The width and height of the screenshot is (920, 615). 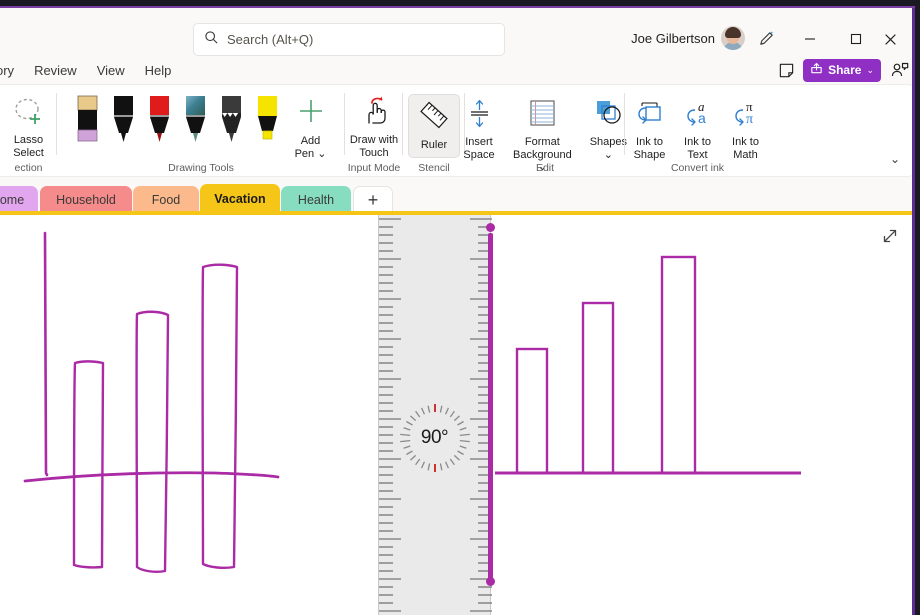 What do you see at coordinates (12, 70) in the screenshot?
I see `menu-item-history: ory` at bounding box center [12, 70].